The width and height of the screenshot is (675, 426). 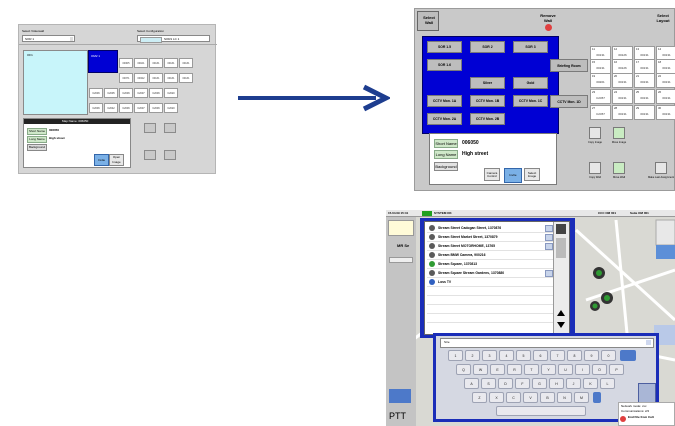 I want to click on list-item: Loss TV, so click(x=491, y=282).